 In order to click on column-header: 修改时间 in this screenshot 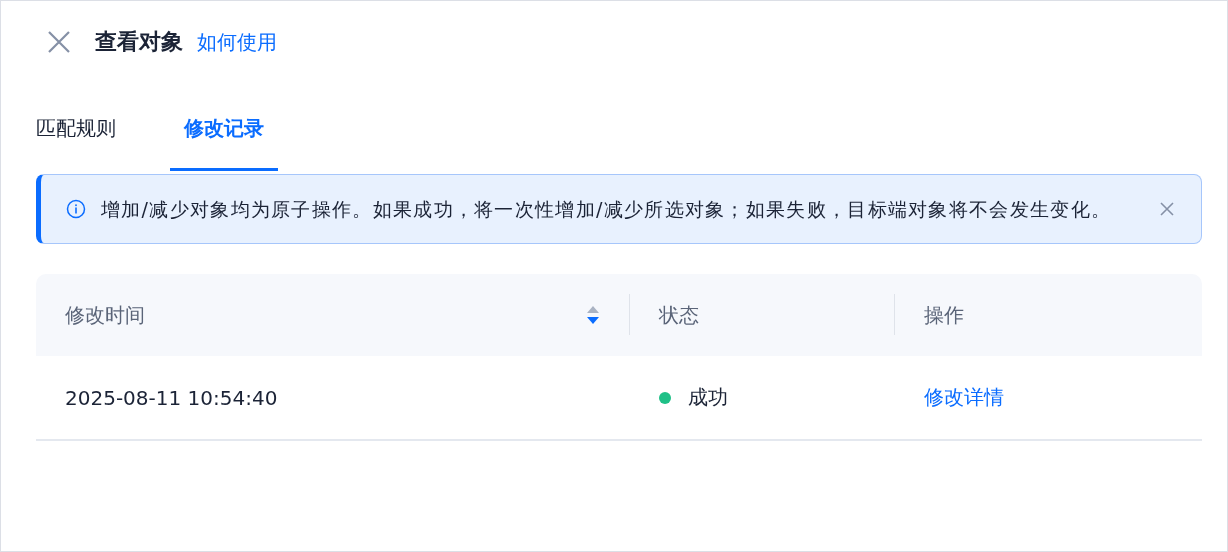, I will do `click(105, 315)`.